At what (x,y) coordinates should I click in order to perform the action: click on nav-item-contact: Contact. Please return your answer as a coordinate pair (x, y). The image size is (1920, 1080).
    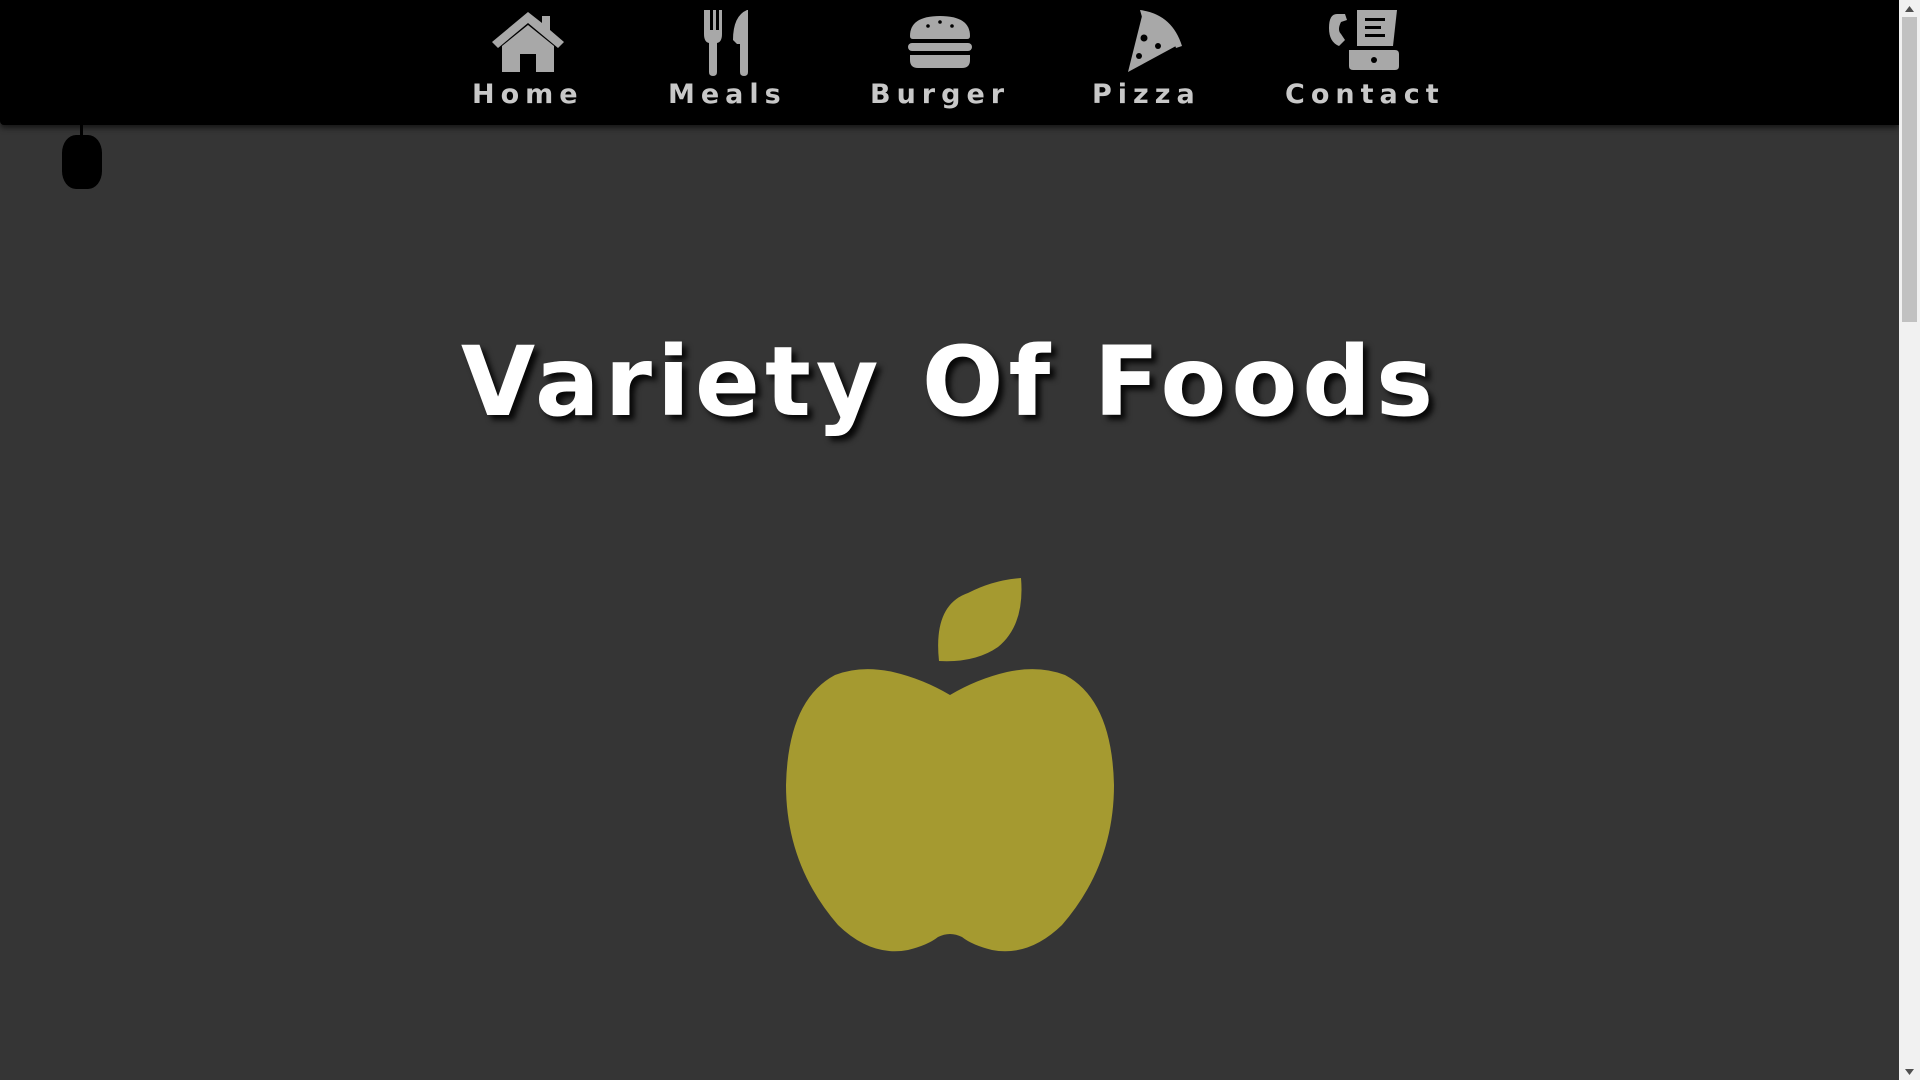
    Looking at the image, I should click on (1365, 58).